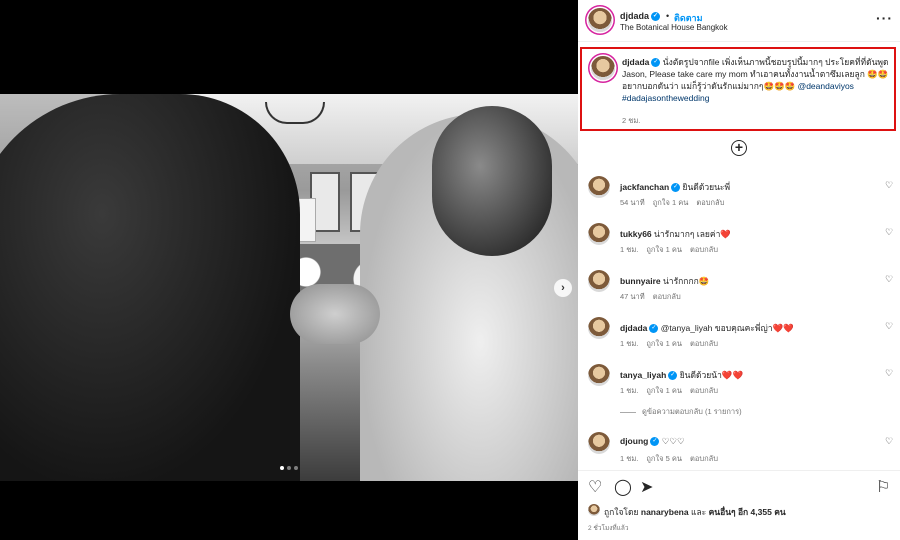 This screenshot has height=540, width=900. I want to click on view-replies-link: ดูข้อความตอบกลับ (1 รายการ), so click(681, 412).